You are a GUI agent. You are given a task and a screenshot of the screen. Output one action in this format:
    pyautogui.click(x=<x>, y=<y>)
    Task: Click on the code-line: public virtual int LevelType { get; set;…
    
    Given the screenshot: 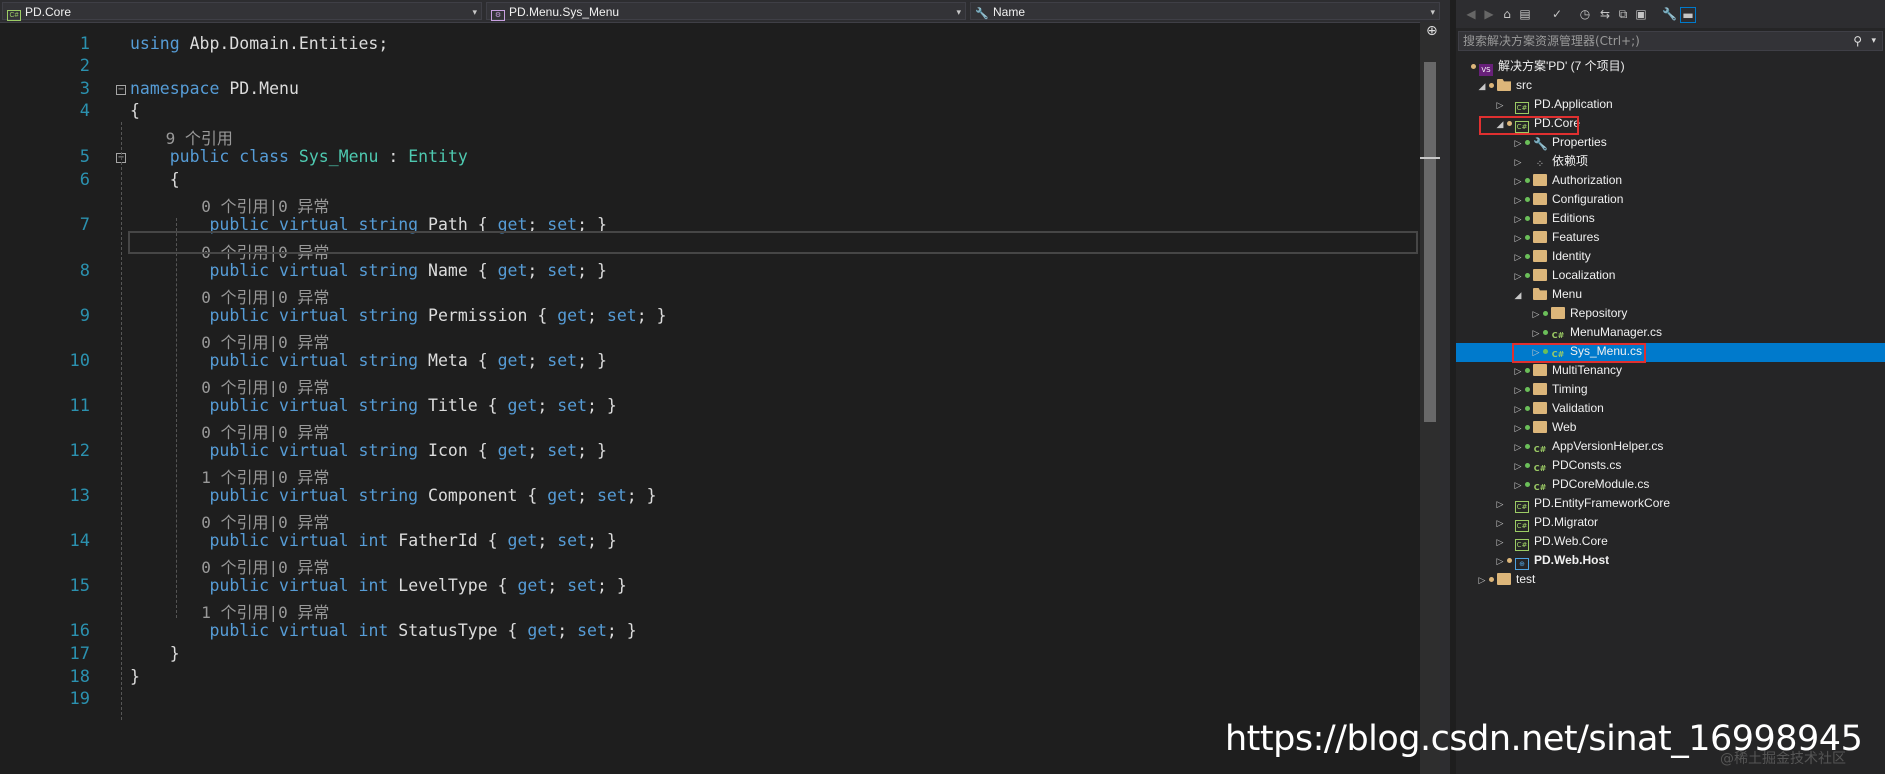 What is the action you would take?
    pyautogui.click(x=378, y=585)
    